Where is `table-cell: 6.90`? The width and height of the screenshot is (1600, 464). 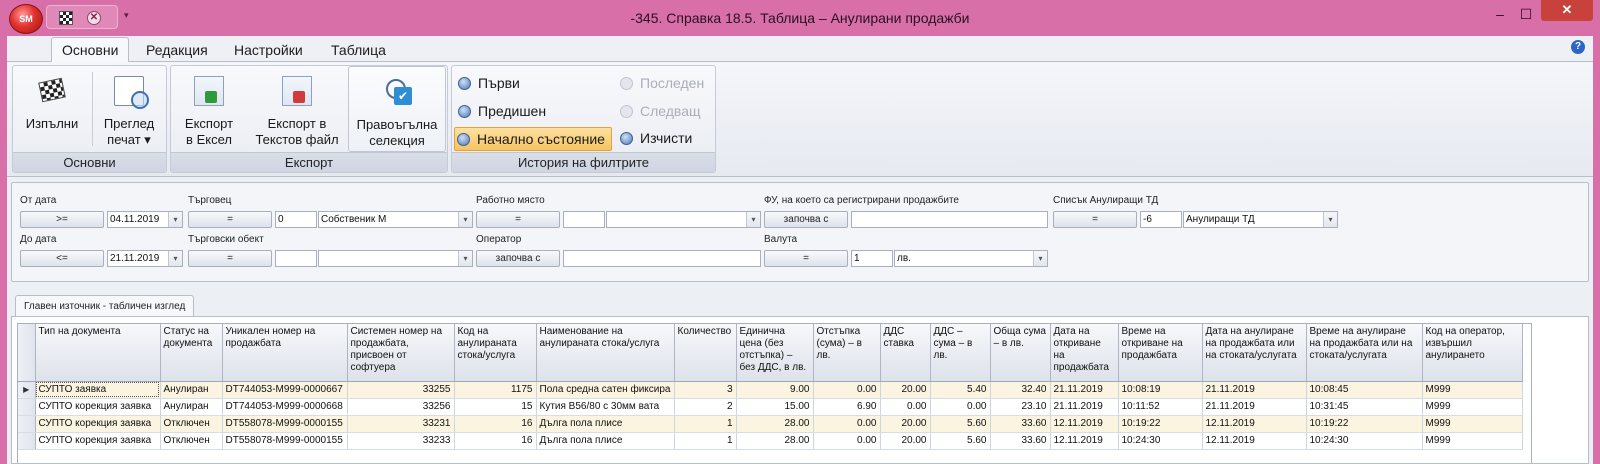 table-cell: 6.90 is located at coordinates (847, 407).